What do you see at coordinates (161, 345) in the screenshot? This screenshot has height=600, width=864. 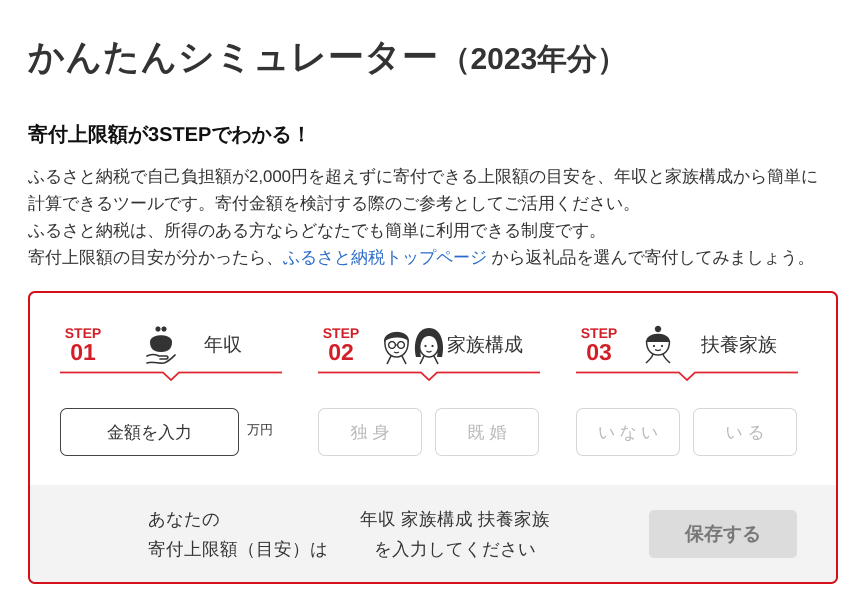 I see `purse-in-hand-icon` at bounding box center [161, 345].